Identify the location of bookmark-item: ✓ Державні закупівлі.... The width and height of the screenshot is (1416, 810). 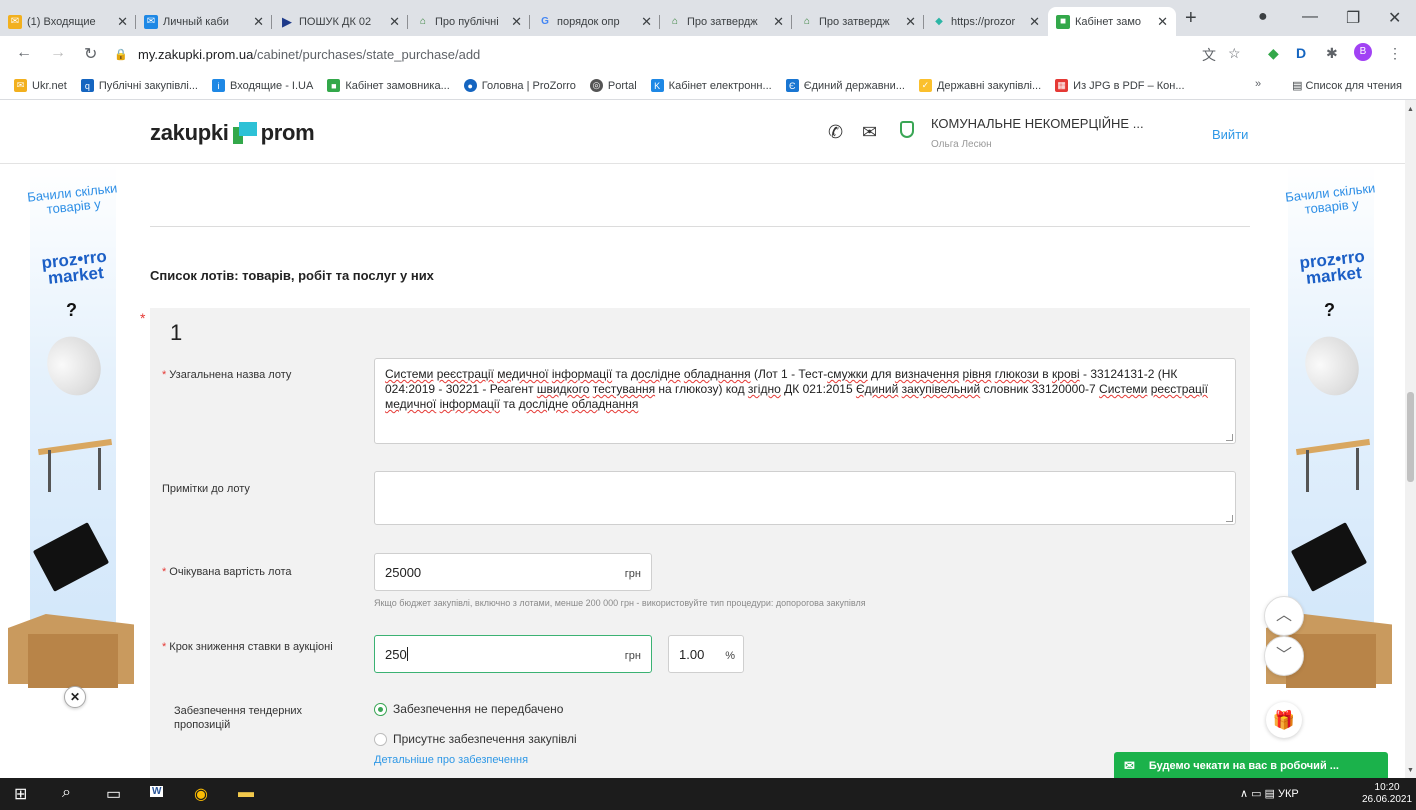
(979, 85).